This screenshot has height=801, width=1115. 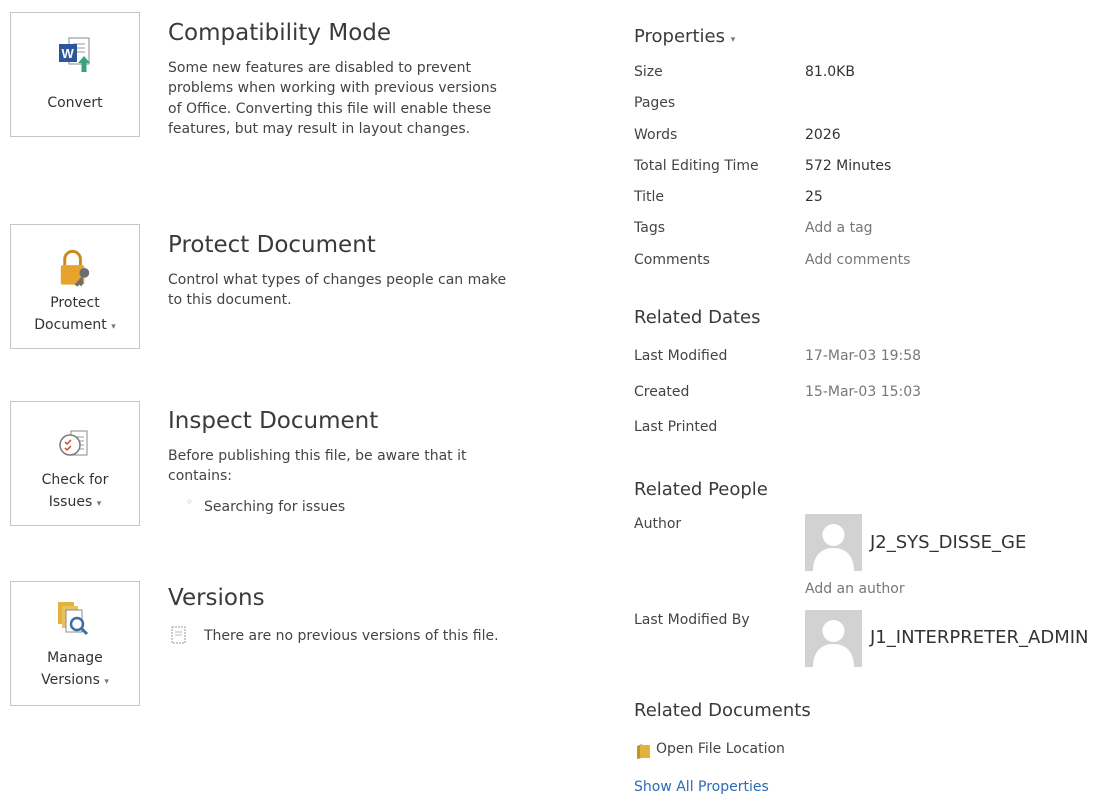 What do you see at coordinates (216, 598) in the screenshot?
I see `versions-title: Versions` at bounding box center [216, 598].